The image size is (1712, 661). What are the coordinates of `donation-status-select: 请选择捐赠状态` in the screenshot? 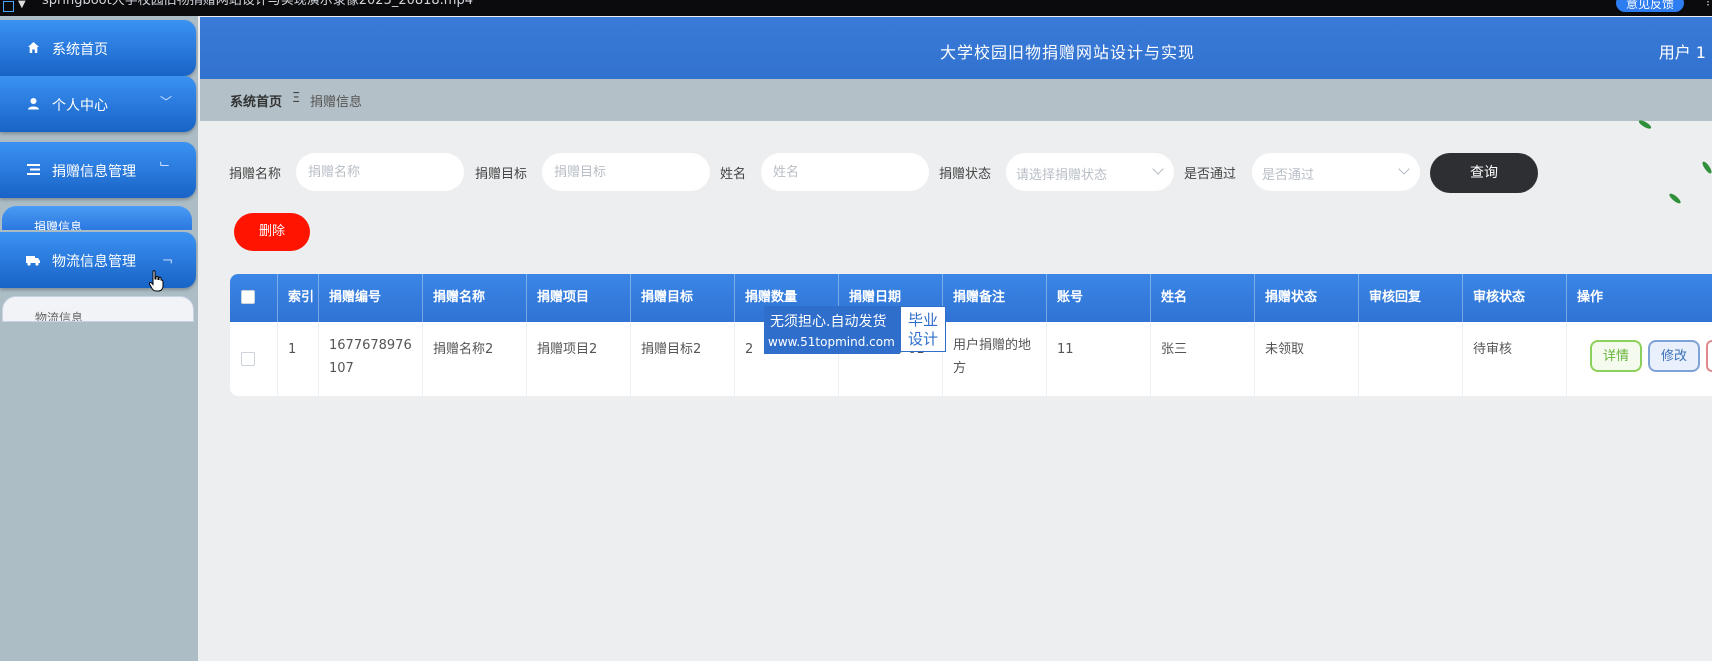 It's located at (1090, 172).